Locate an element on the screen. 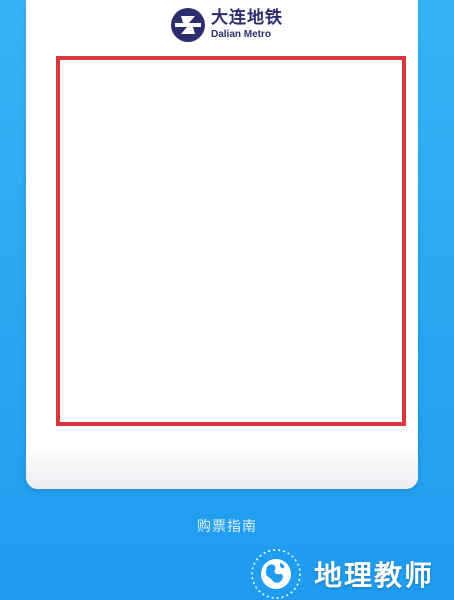  watermark-text: 地理教师 is located at coordinates (374, 575).